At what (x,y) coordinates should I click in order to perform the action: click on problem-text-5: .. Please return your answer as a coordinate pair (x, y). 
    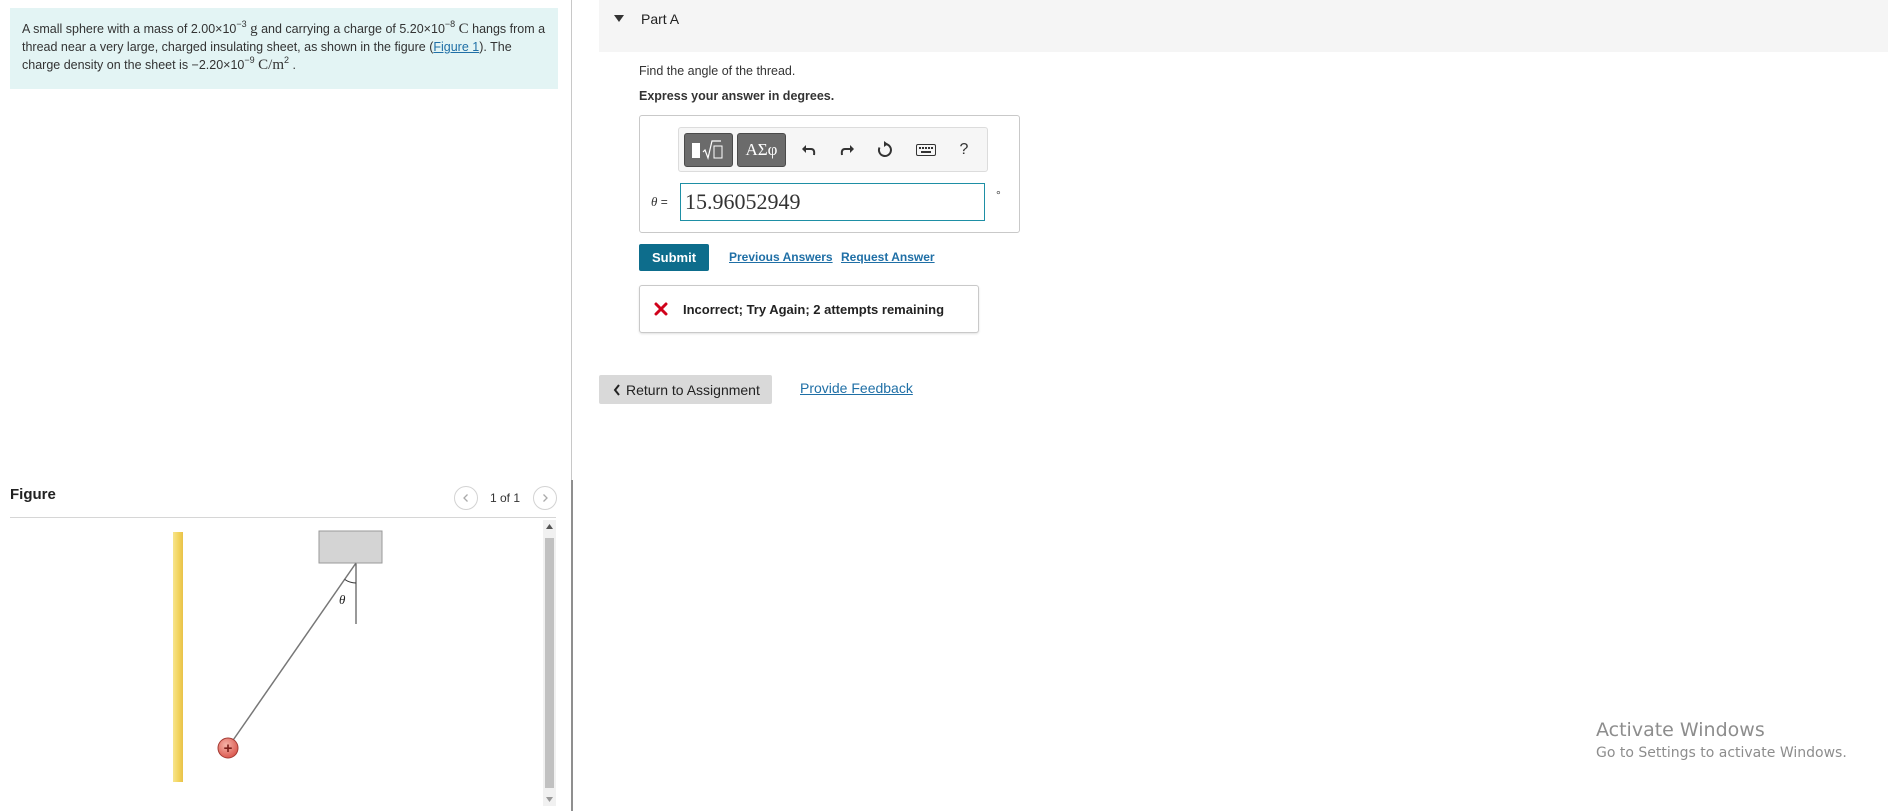
    Looking at the image, I should click on (292, 65).